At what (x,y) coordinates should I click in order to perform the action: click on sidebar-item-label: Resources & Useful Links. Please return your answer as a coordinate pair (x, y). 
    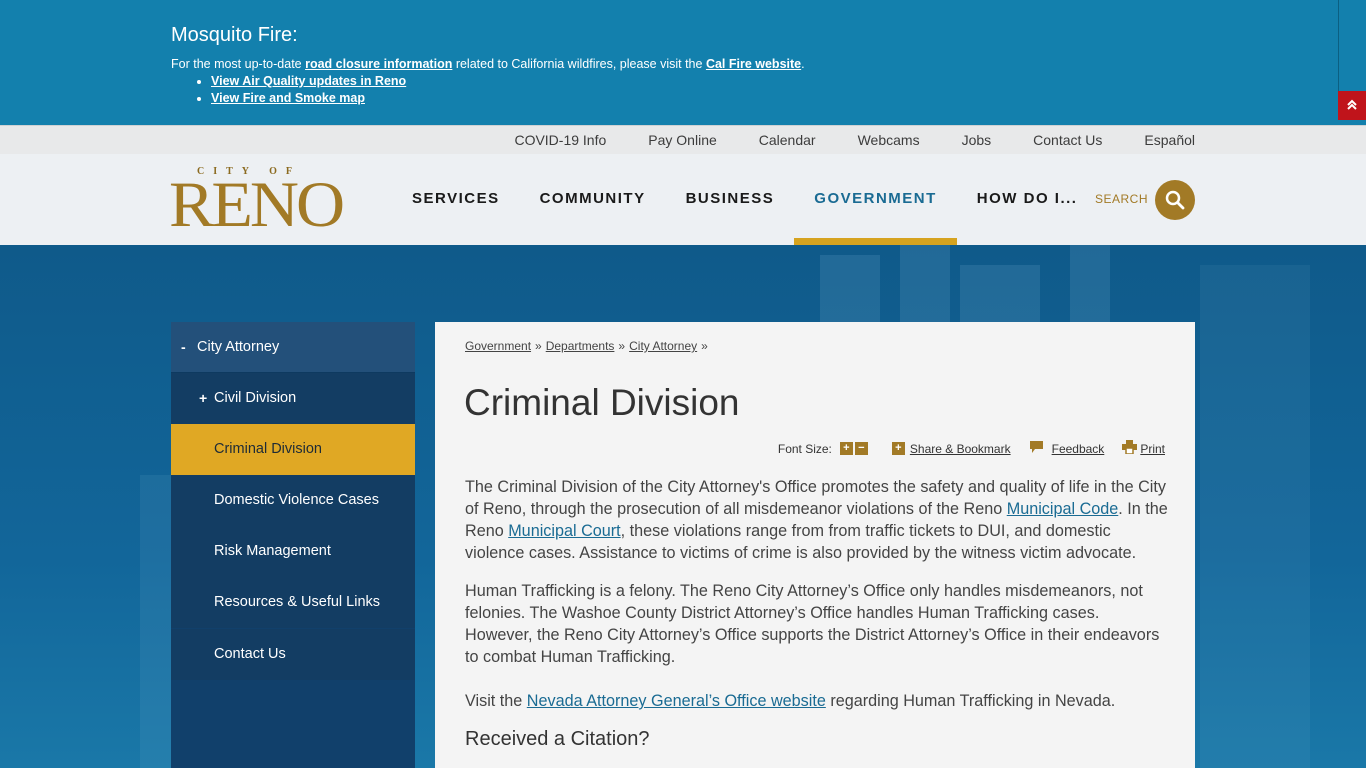
    Looking at the image, I should click on (297, 602).